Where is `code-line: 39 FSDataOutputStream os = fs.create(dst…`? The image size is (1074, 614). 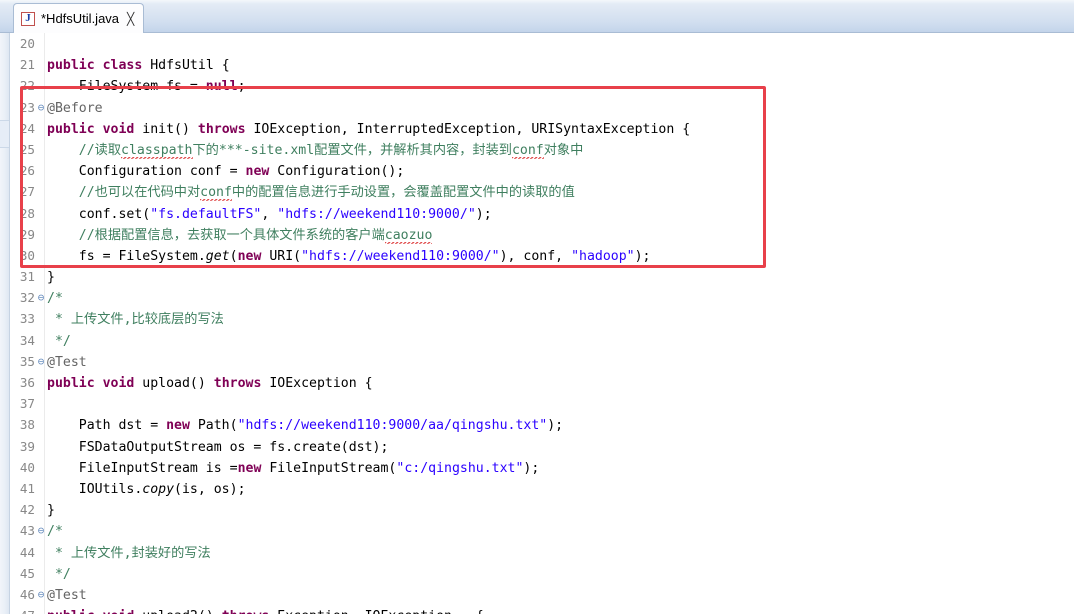 code-line: 39 FSDataOutputStream os = fs.create(dst… is located at coordinates (542, 446).